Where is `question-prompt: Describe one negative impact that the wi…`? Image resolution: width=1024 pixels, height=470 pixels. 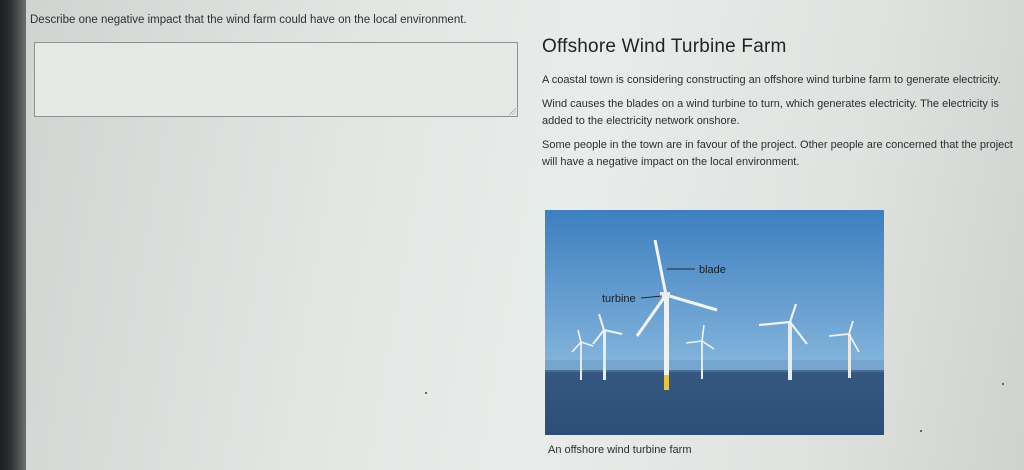
question-prompt: Describe one negative impact that the wi… is located at coordinates (248, 20).